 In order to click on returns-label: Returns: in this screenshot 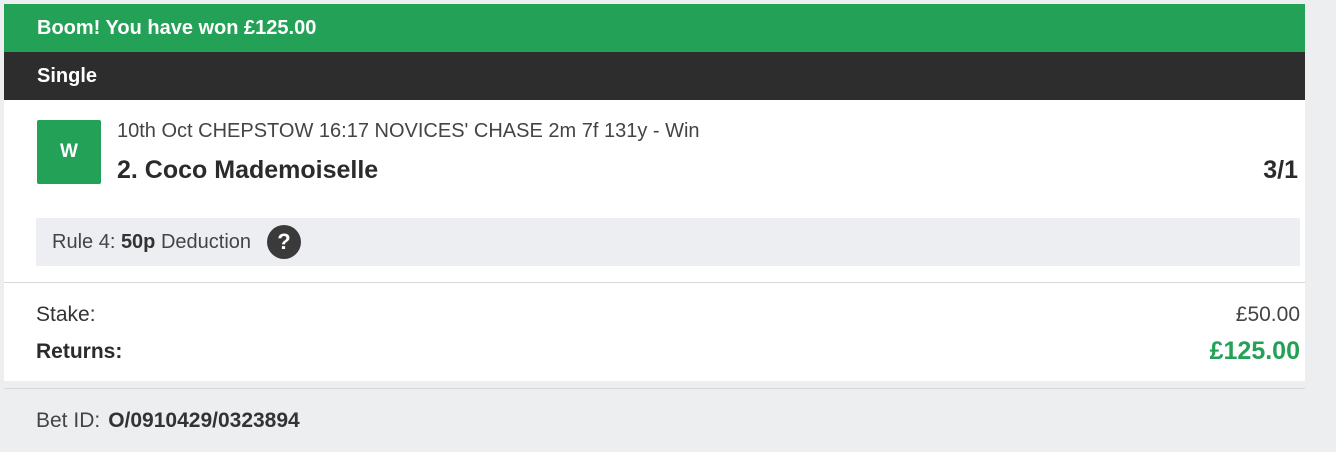, I will do `click(79, 351)`.